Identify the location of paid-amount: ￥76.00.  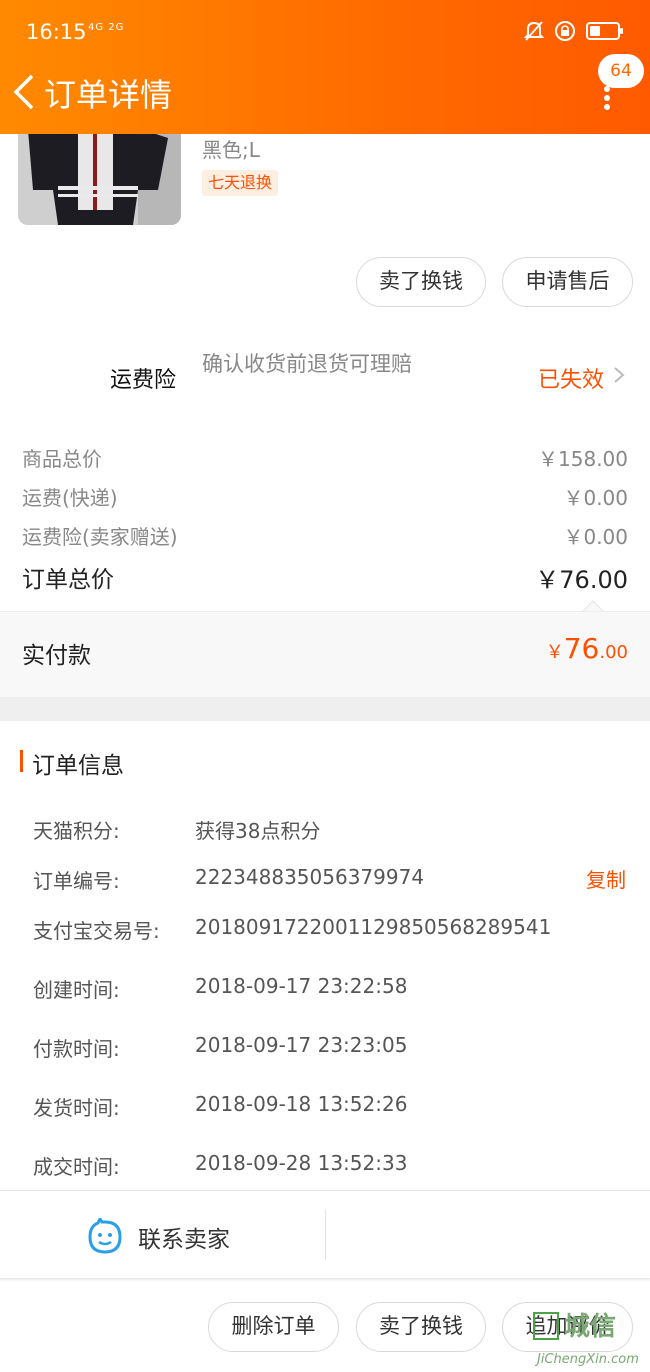
(587, 648).